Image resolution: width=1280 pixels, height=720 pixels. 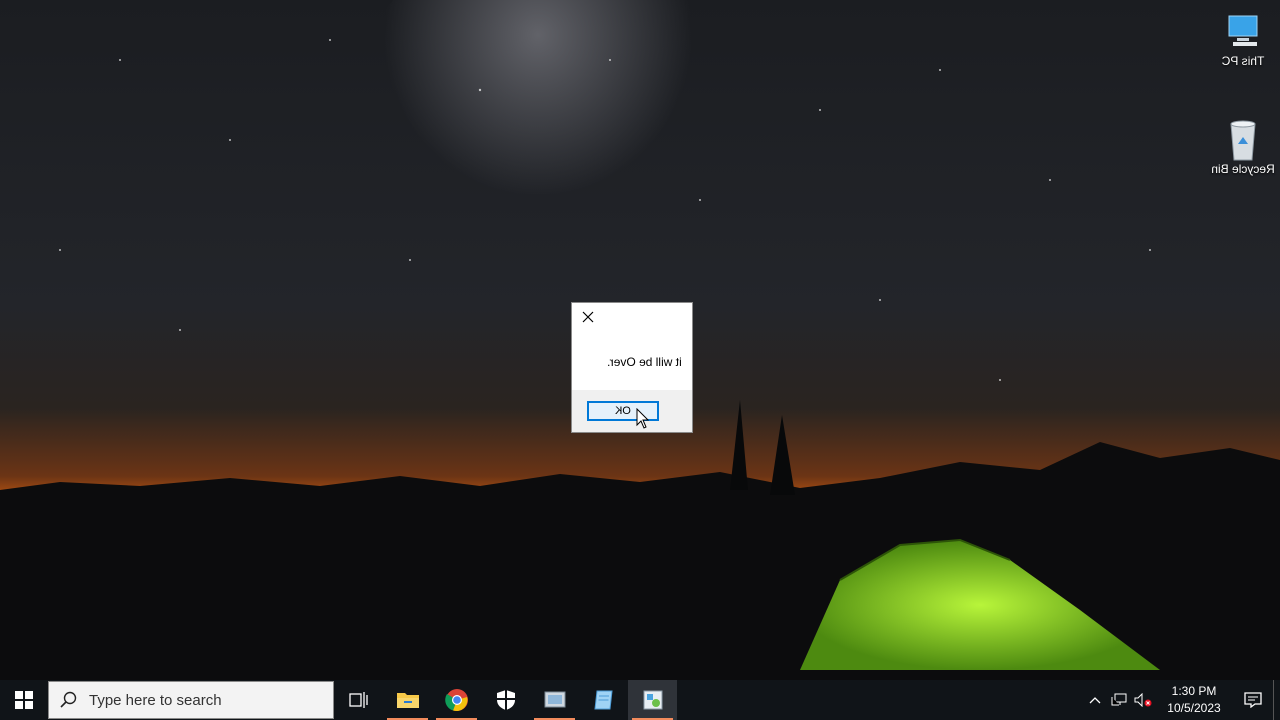 I want to click on chevron-up-icon, so click(x=1095, y=700).